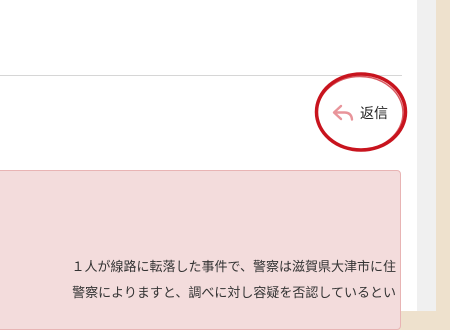  Describe the element at coordinates (201, 75) in the screenshot. I see `section-divider` at that location.